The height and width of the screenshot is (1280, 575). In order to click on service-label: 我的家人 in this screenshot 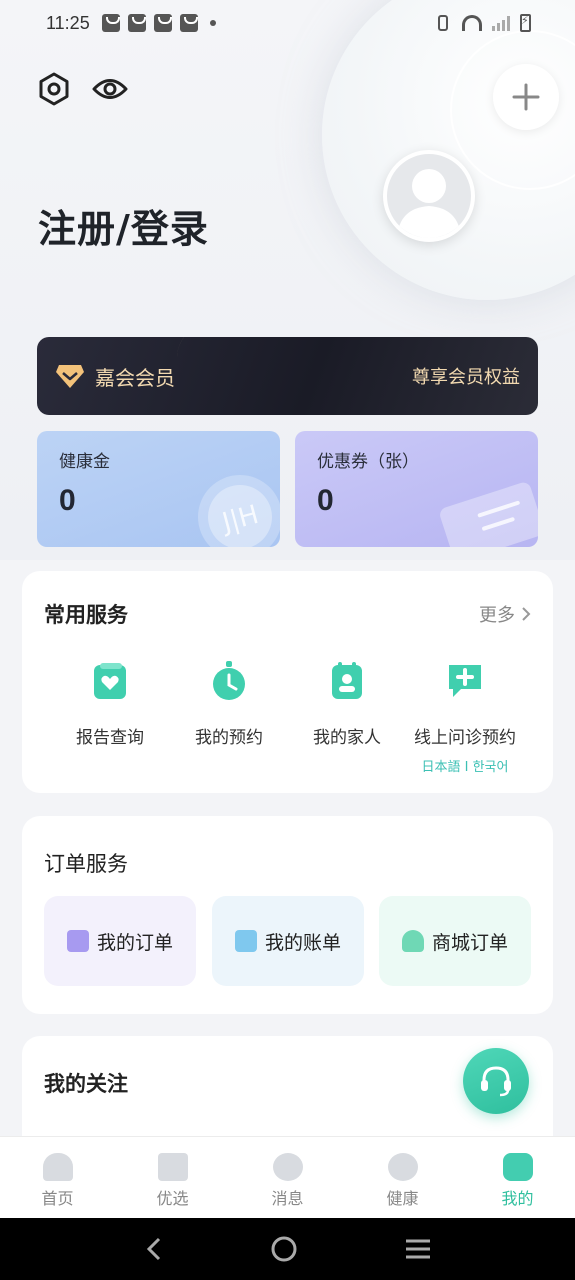, I will do `click(347, 738)`.